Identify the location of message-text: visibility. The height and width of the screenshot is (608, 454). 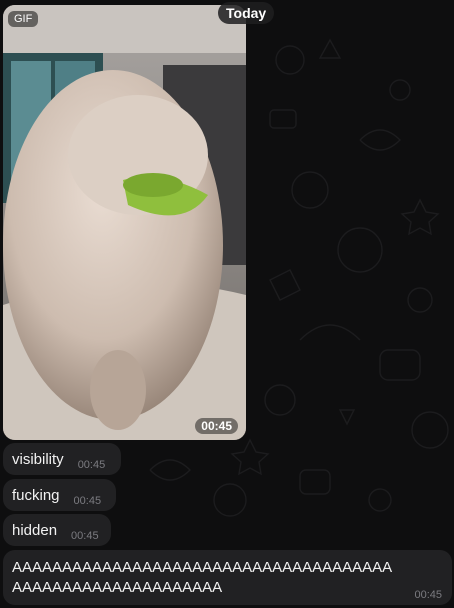
(38, 459).